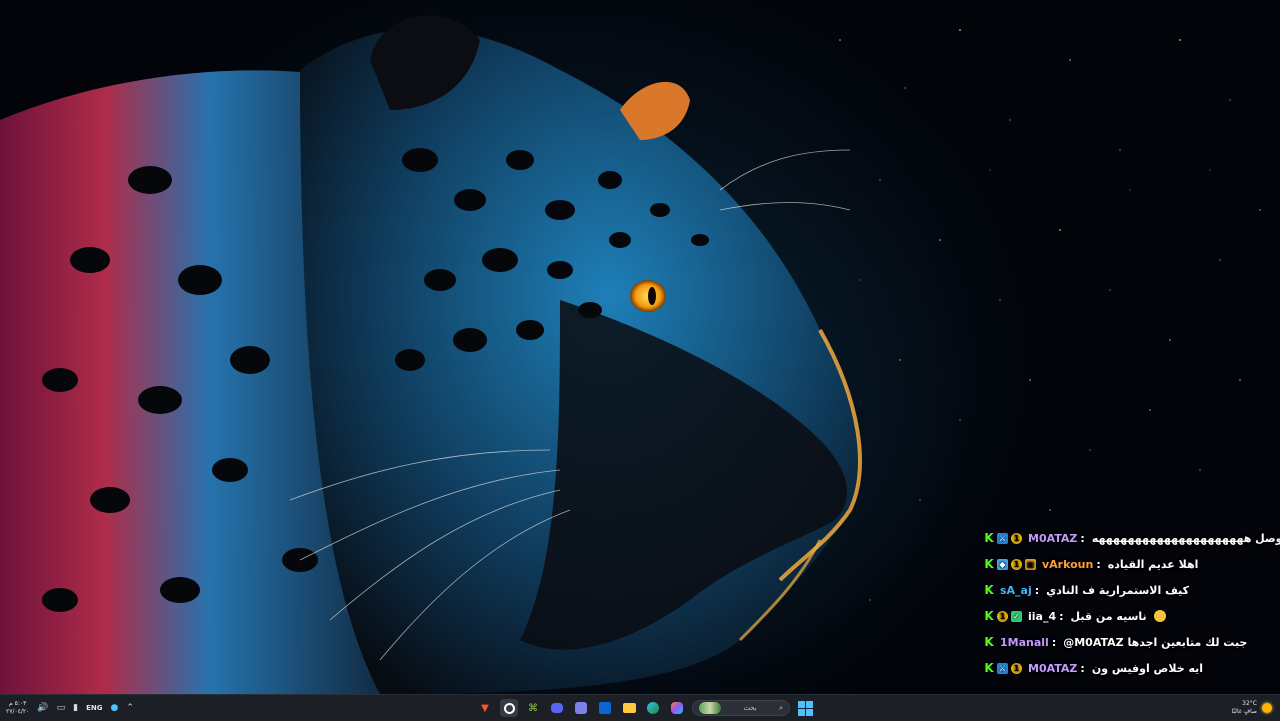 The width and height of the screenshot is (1280, 721). I want to click on chat-username: sA_aj, so click(1016, 590).